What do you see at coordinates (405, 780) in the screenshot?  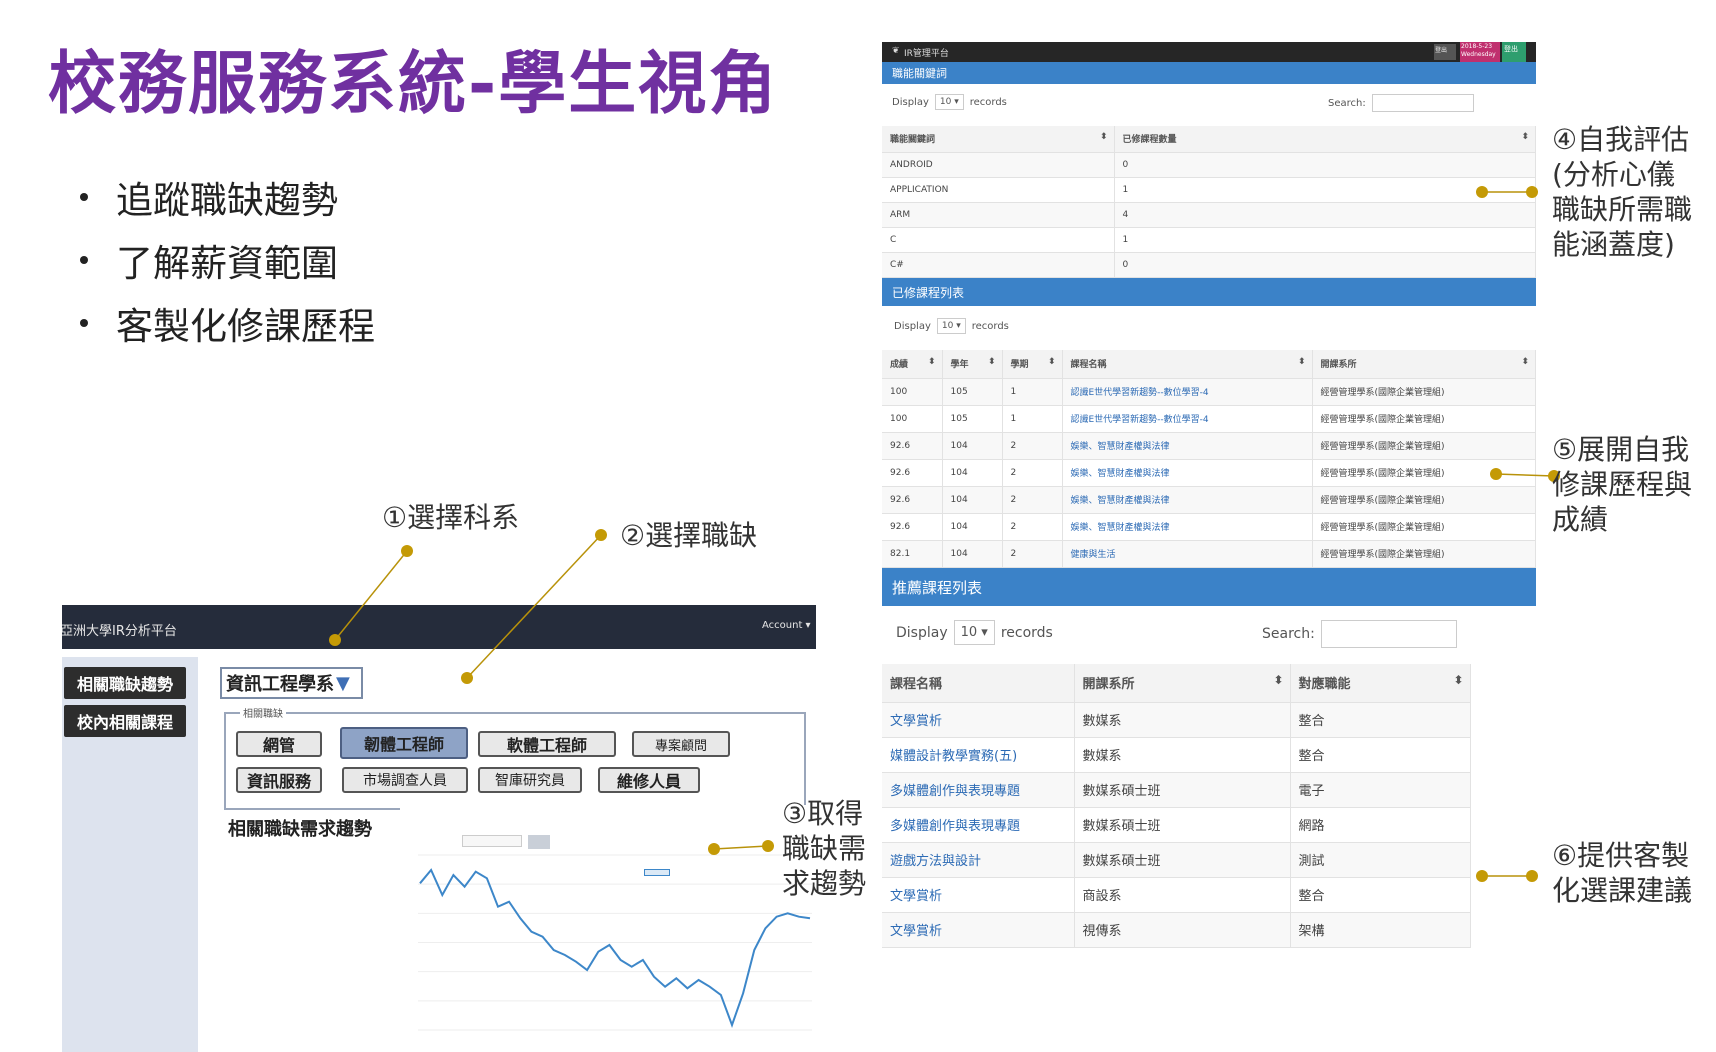 I see `job-button: 市場調查人員` at bounding box center [405, 780].